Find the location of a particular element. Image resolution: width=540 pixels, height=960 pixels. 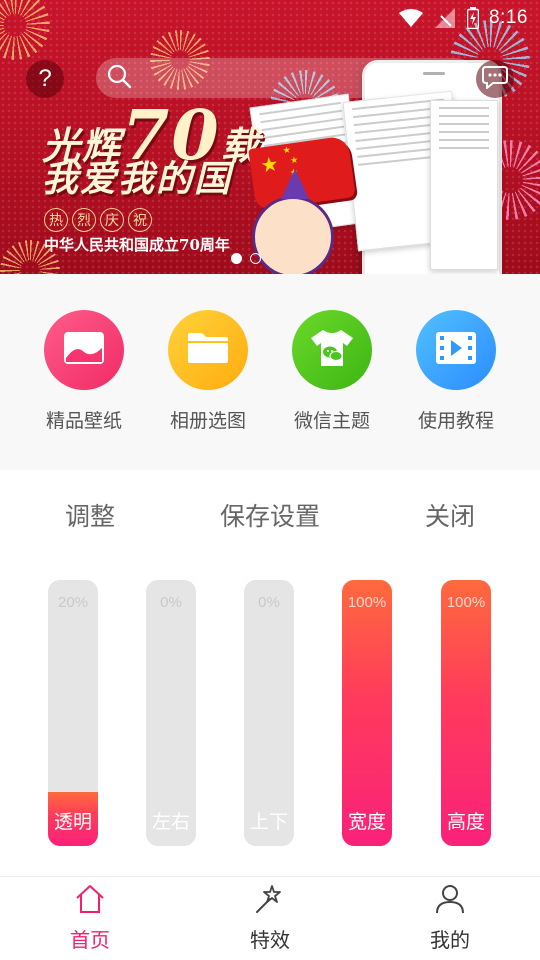

banner-subline: 中华人民共和国成立70周年 is located at coordinates (137, 245).